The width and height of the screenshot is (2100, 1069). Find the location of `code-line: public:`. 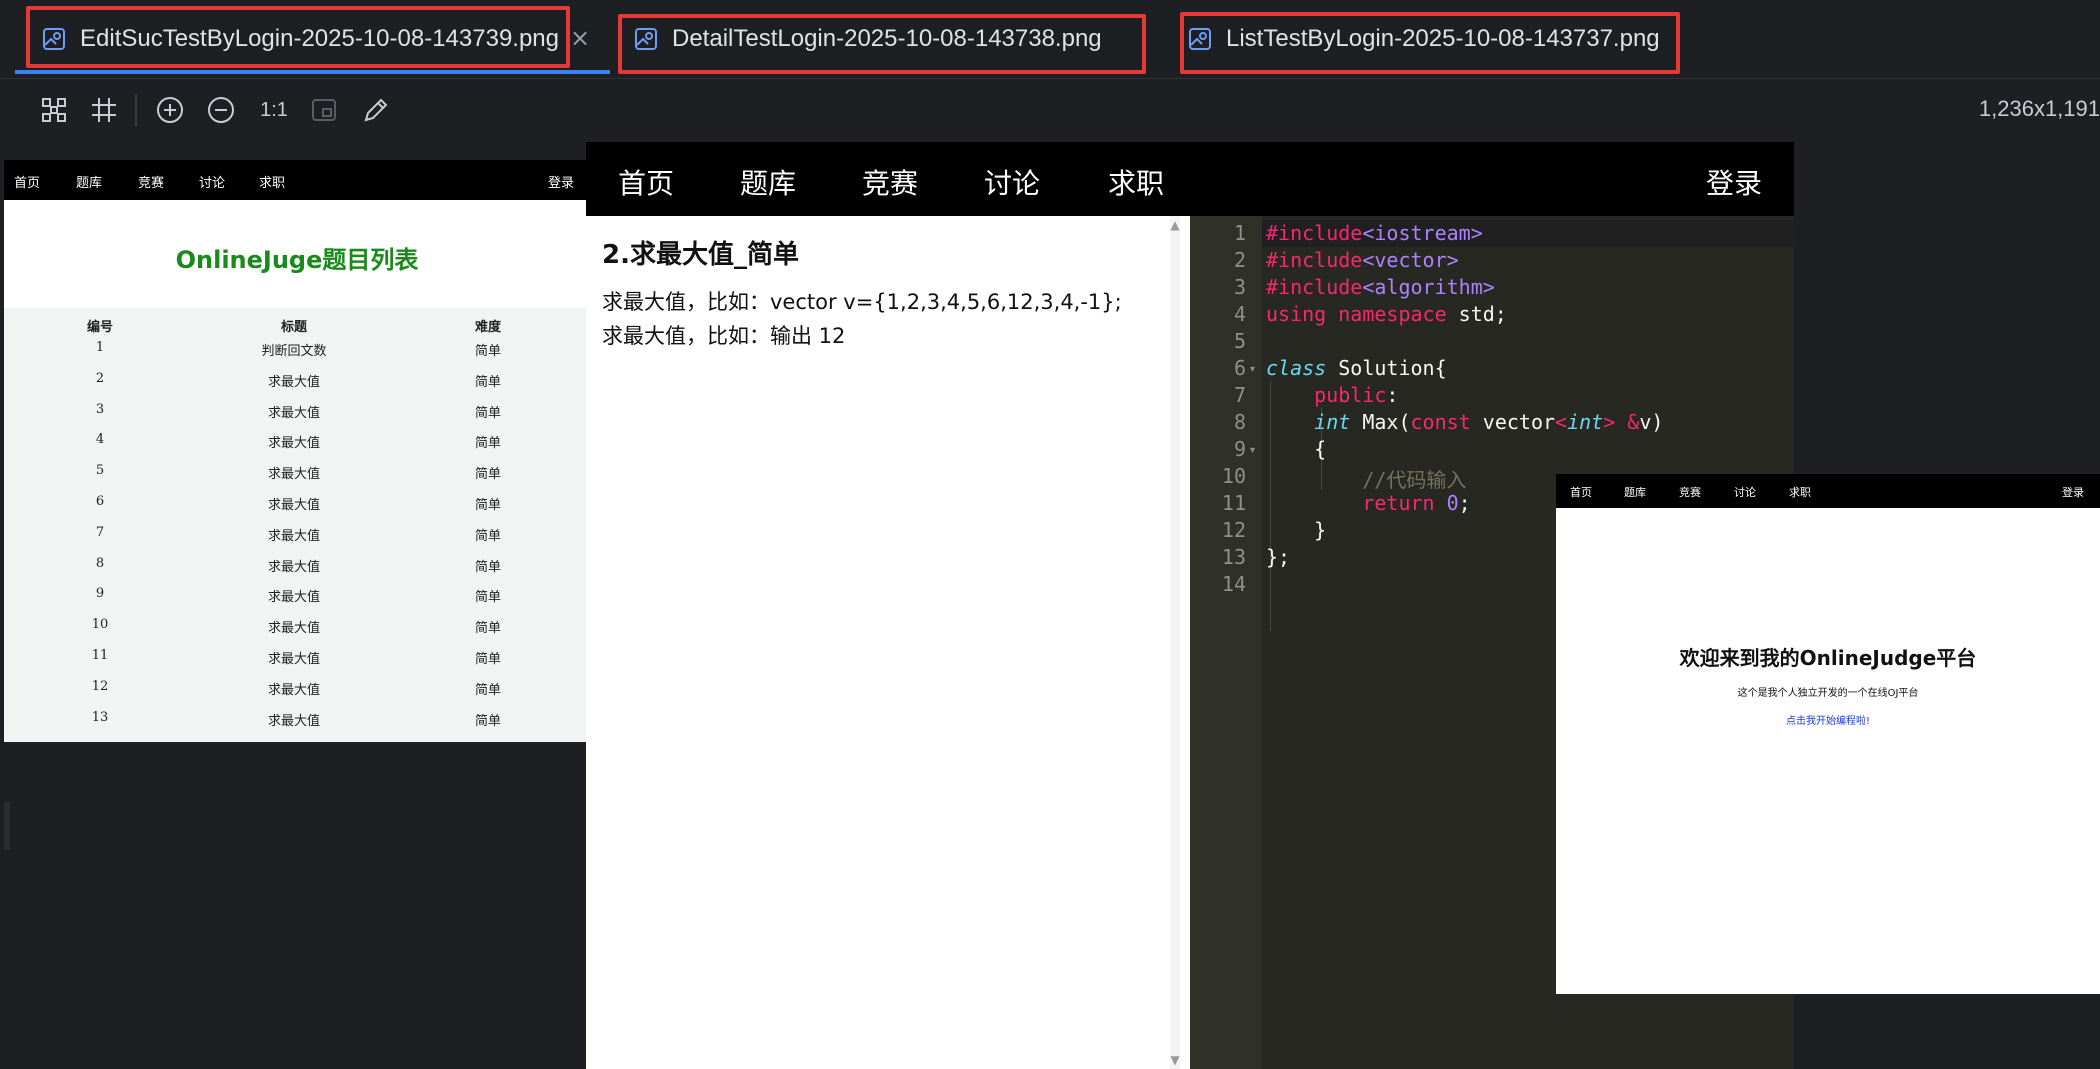

code-line: public: is located at coordinates (1356, 395).